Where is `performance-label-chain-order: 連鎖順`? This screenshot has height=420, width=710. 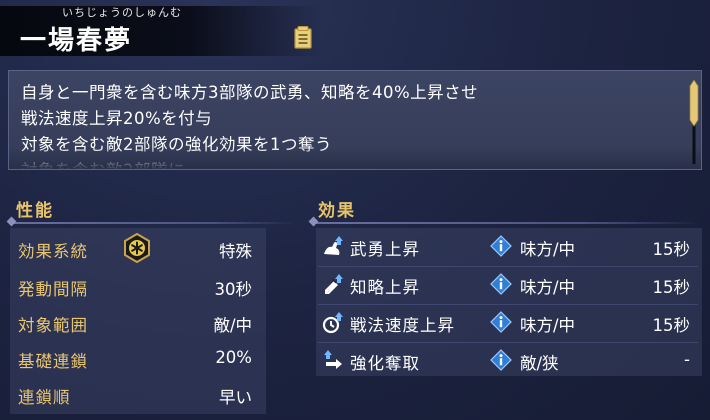
performance-label-chain-order: 連鎖順 is located at coordinates (44, 397).